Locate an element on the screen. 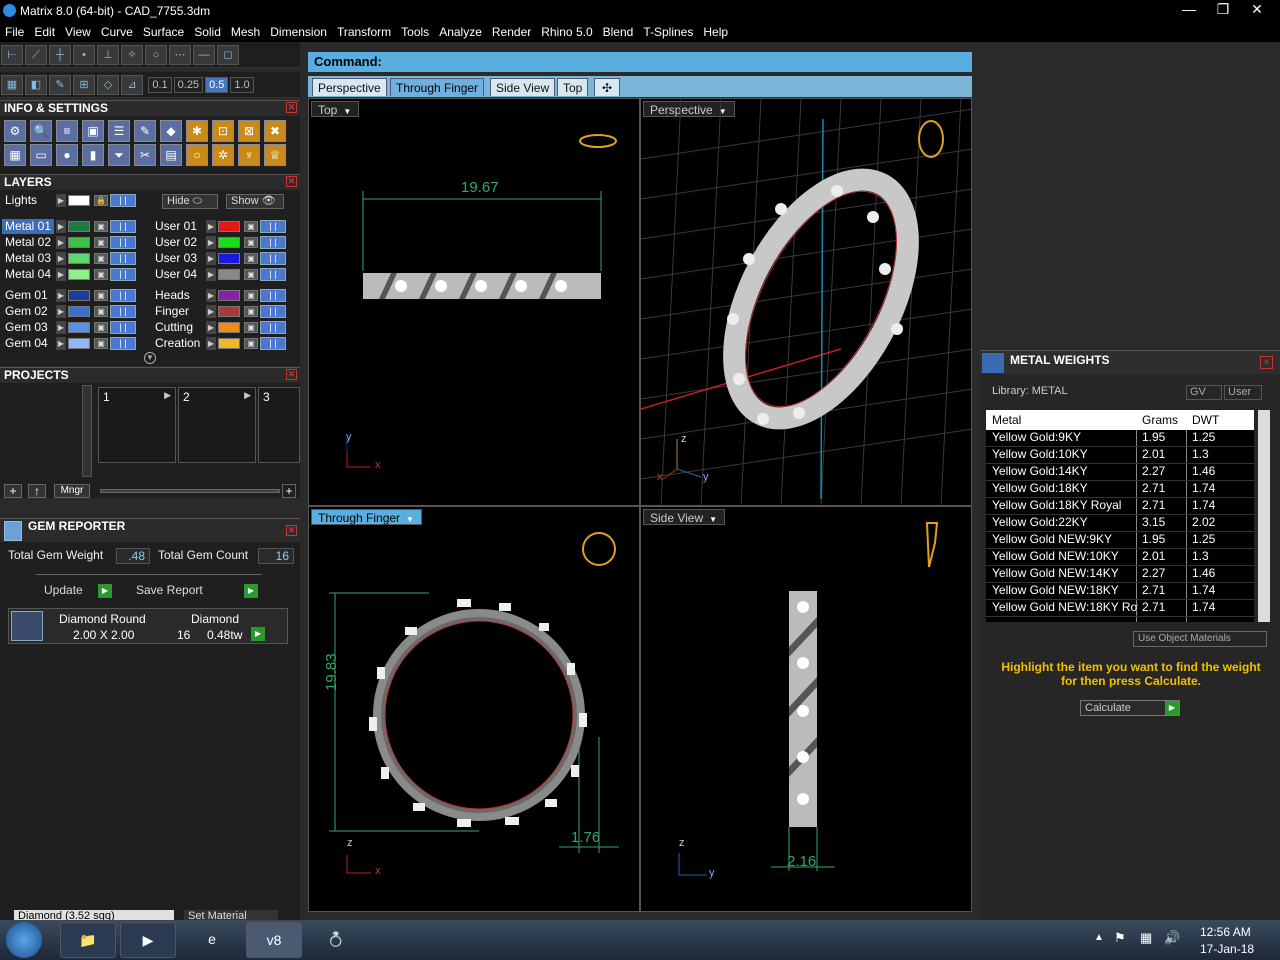 The height and width of the screenshot is (960, 1280). projects-scrollbar is located at coordinates (87, 431).